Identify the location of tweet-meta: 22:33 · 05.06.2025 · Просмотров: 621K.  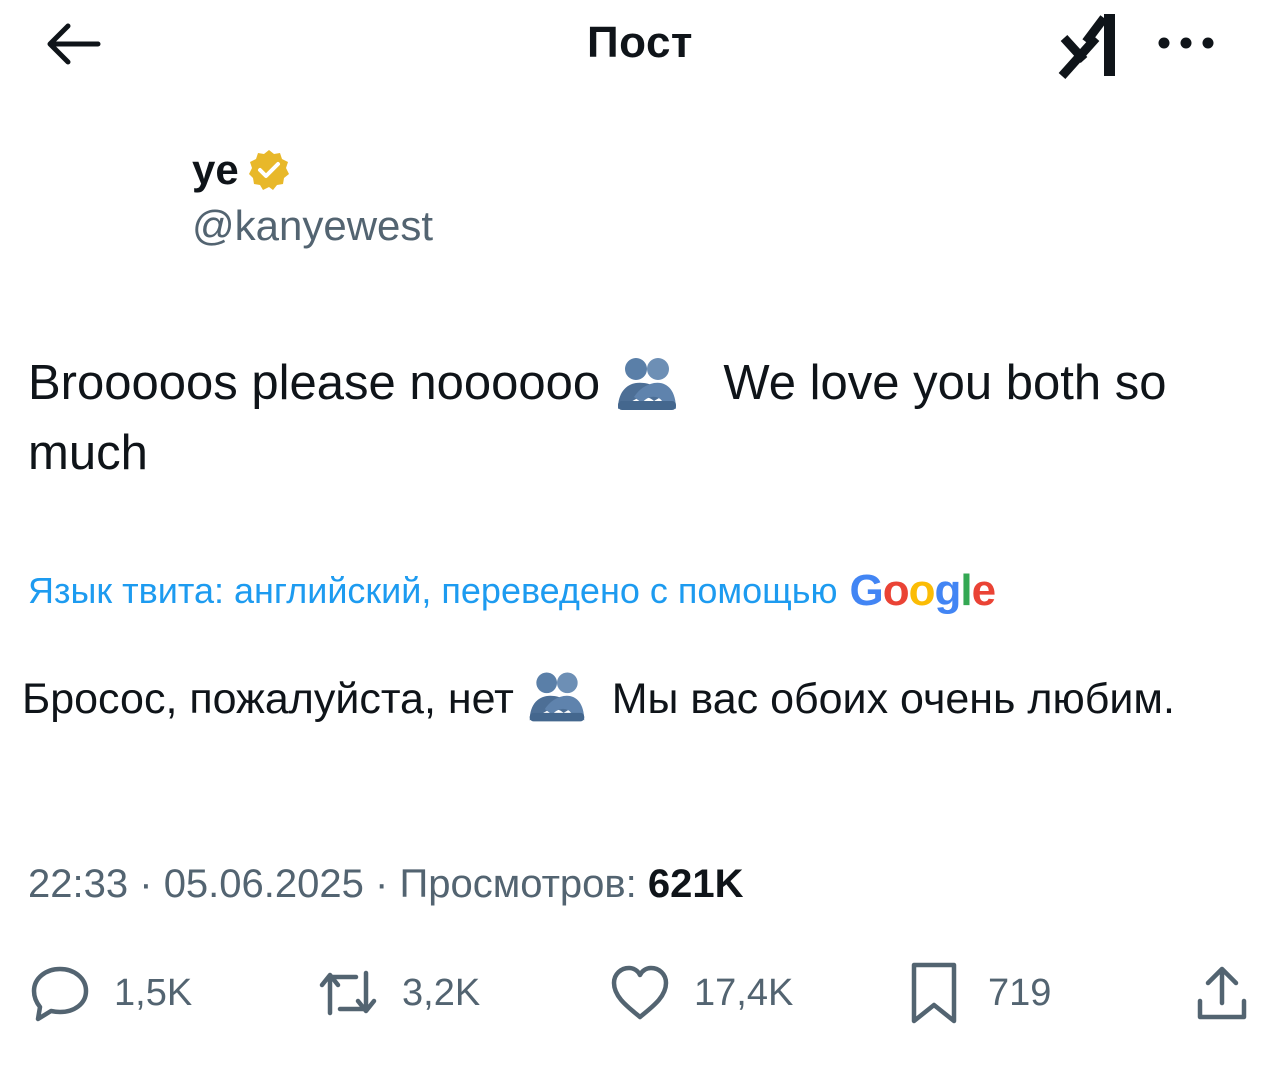
(386, 884).